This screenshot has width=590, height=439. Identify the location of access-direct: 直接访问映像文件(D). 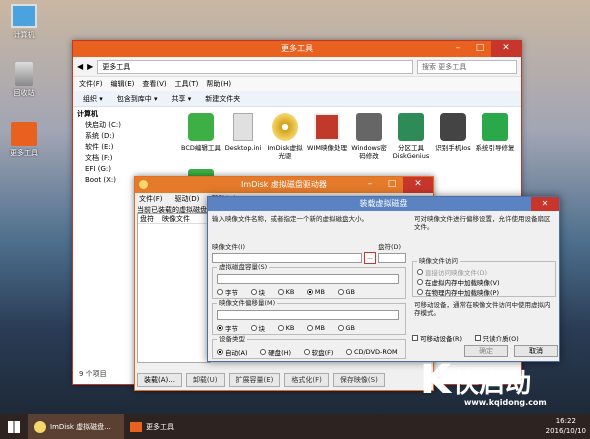
(452, 272).